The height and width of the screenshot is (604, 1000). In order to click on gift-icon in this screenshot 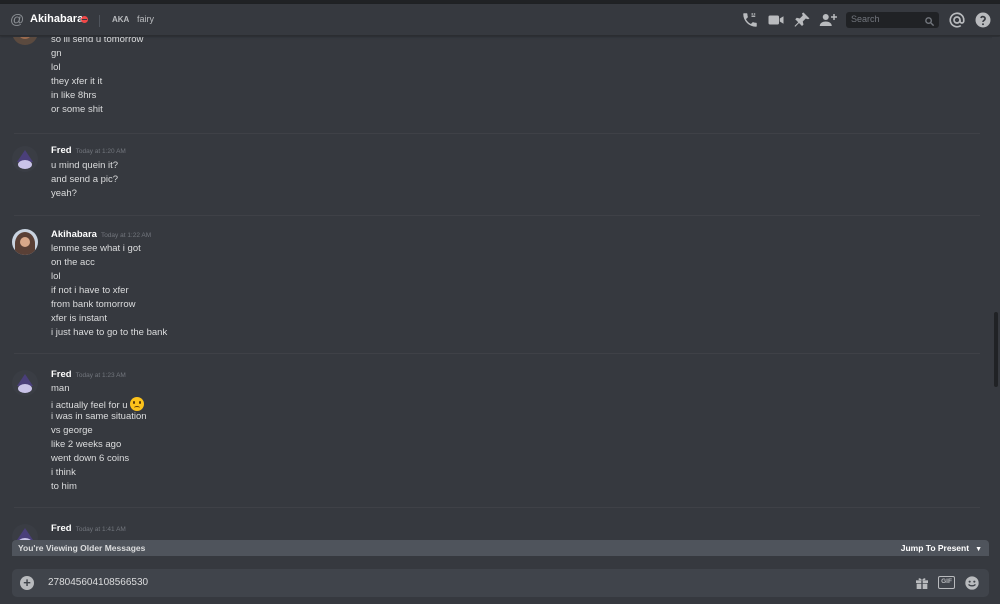, I will do `click(922, 583)`.